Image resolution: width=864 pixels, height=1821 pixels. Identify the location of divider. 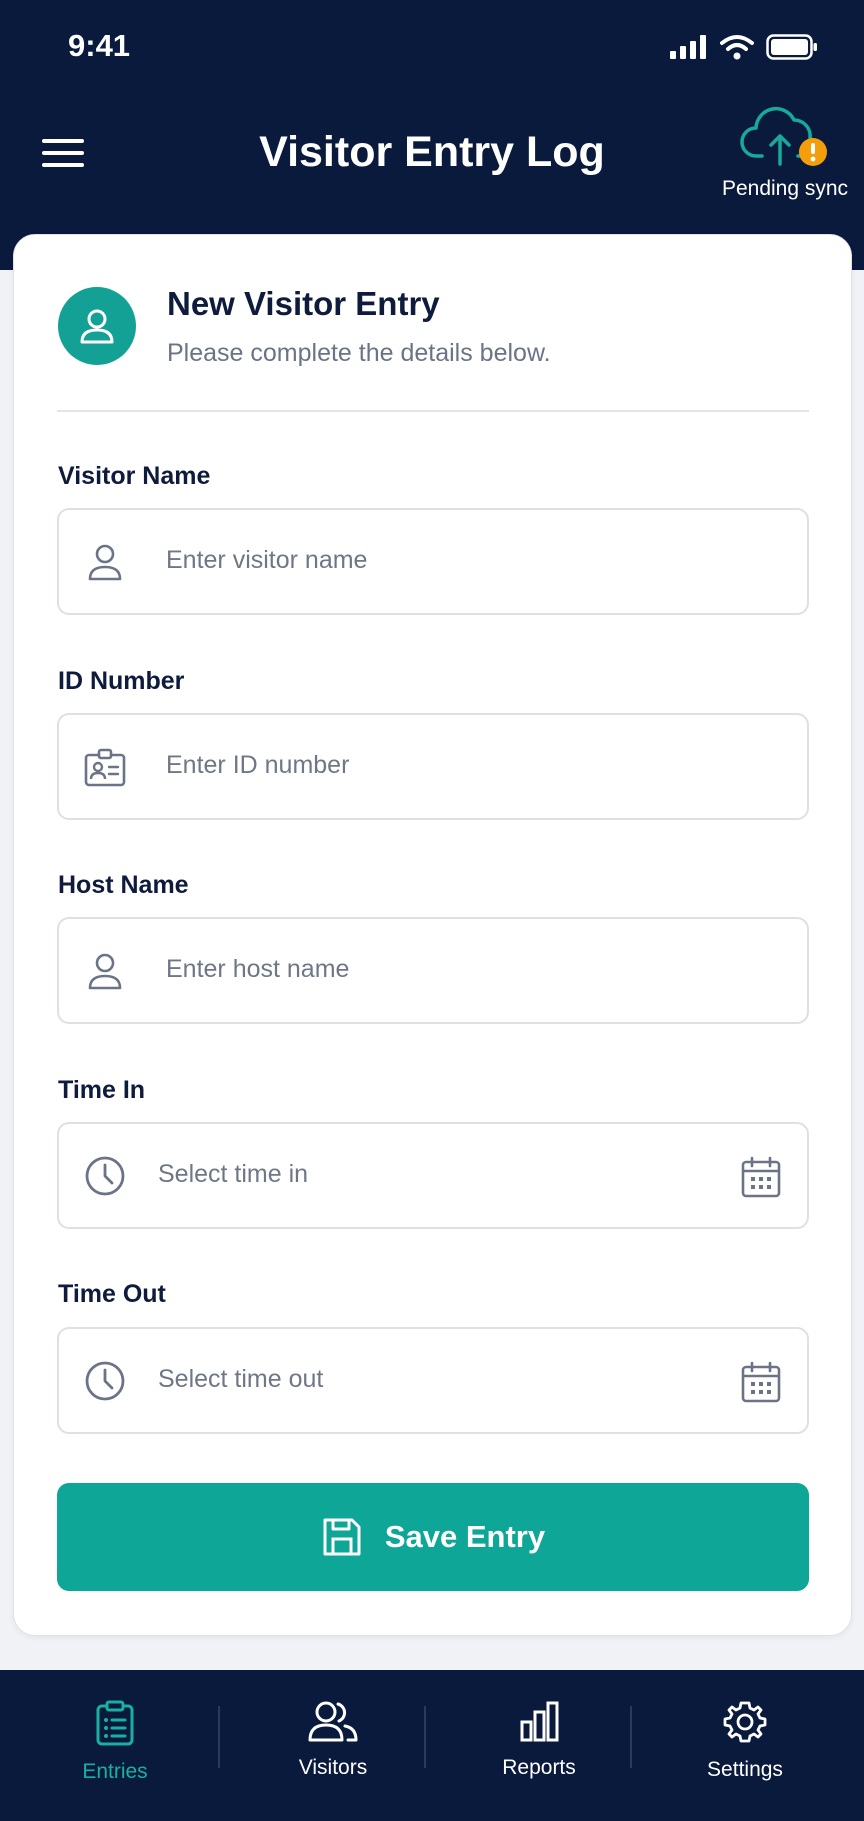
(433, 411).